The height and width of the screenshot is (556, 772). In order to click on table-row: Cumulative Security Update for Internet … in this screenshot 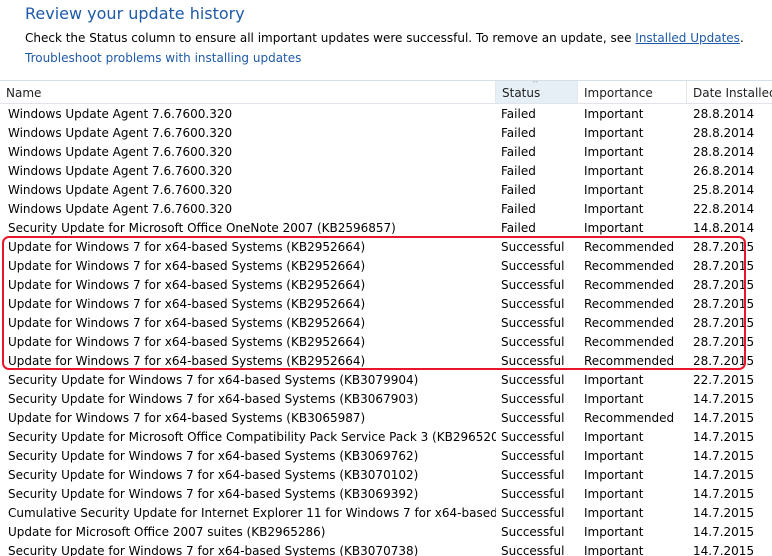, I will do `click(386, 513)`.